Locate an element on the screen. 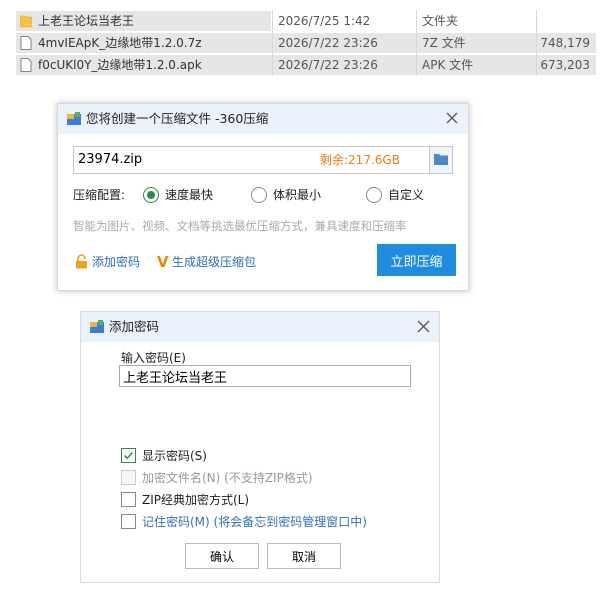 The height and width of the screenshot is (616, 612). cancel-button: 取消 is located at coordinates (304, 556).